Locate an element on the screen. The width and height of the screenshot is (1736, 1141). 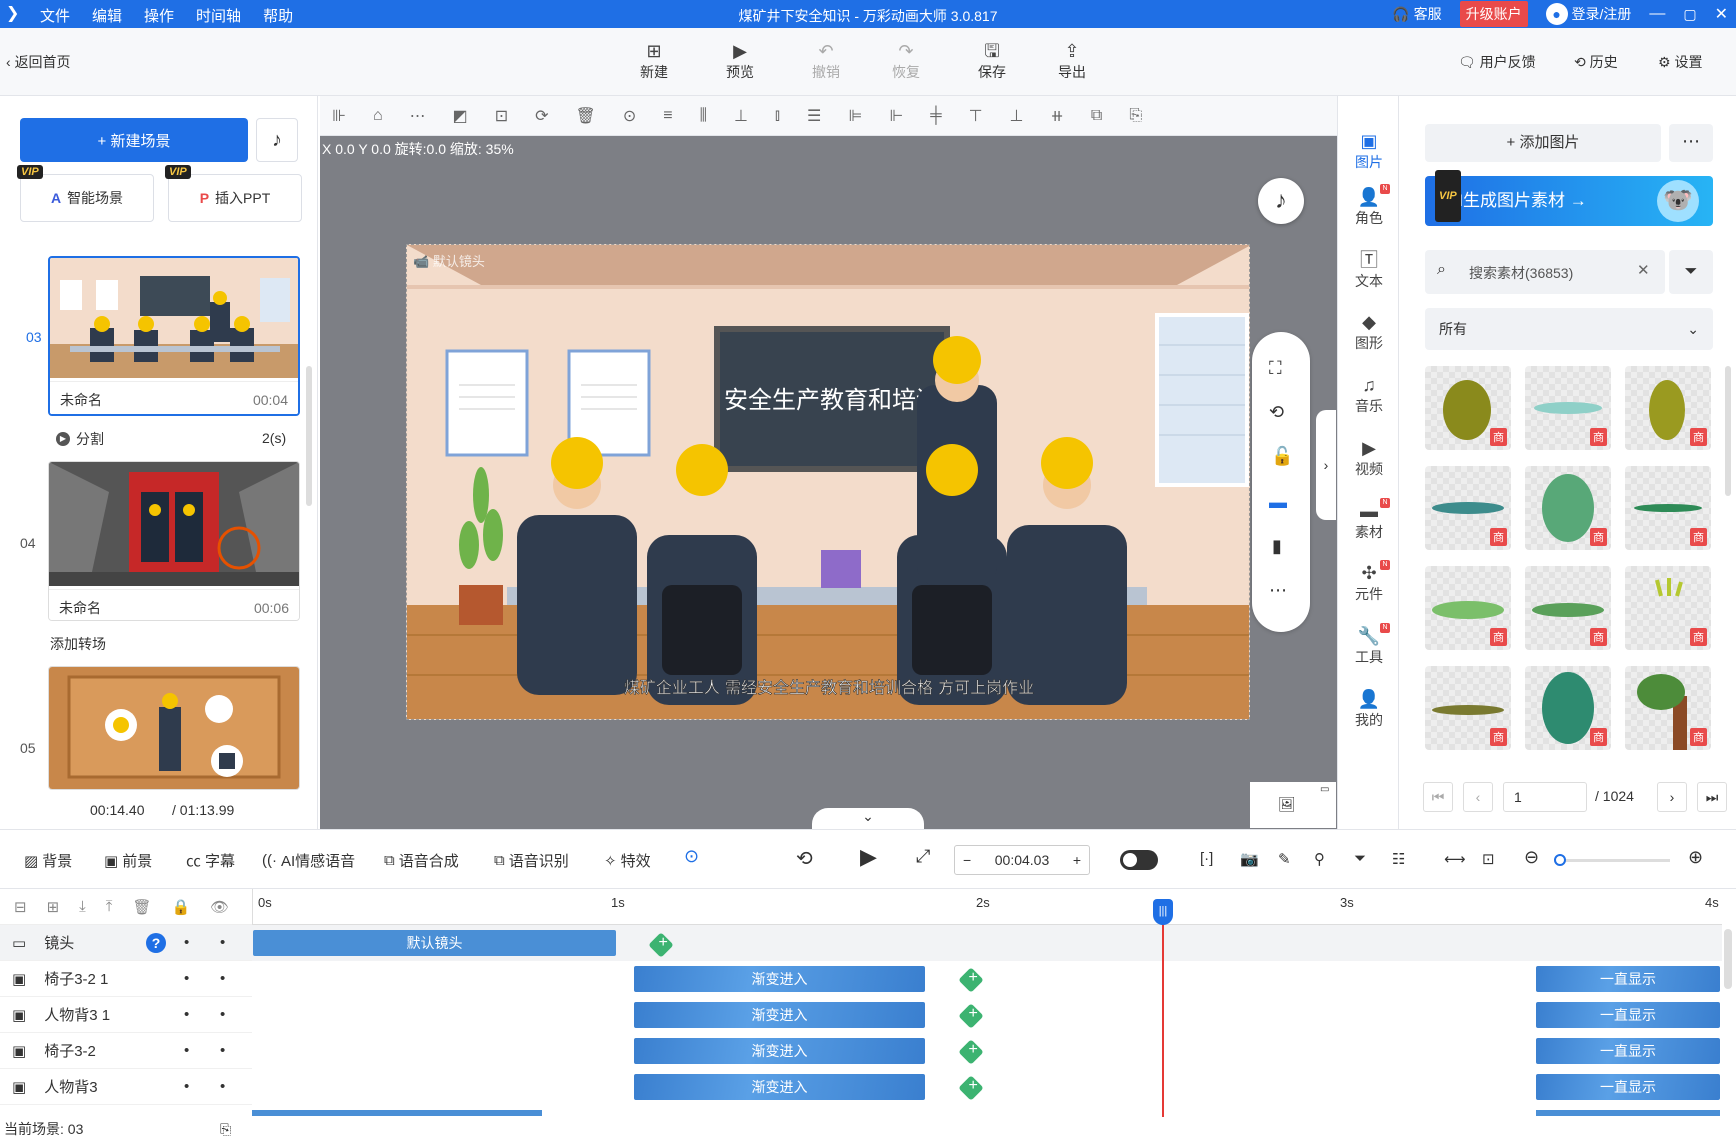
smart-scene-button: VIP A 智能场景 is located at coordinates (85, 193).